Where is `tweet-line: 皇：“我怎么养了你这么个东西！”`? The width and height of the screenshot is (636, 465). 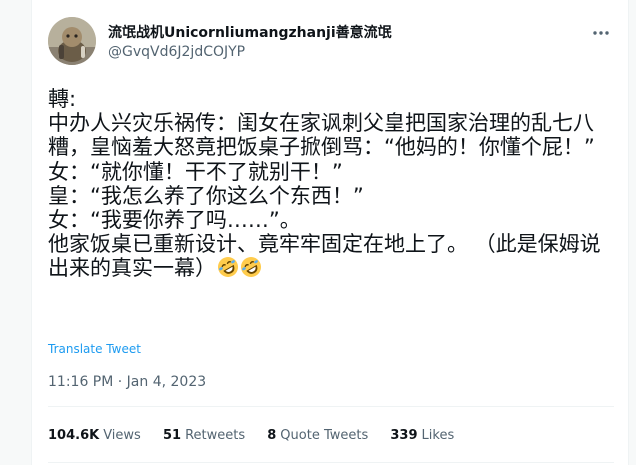
tweet-line: 皇：“我怎么养了你这么个东西！” is located at coordinates (206, 195).